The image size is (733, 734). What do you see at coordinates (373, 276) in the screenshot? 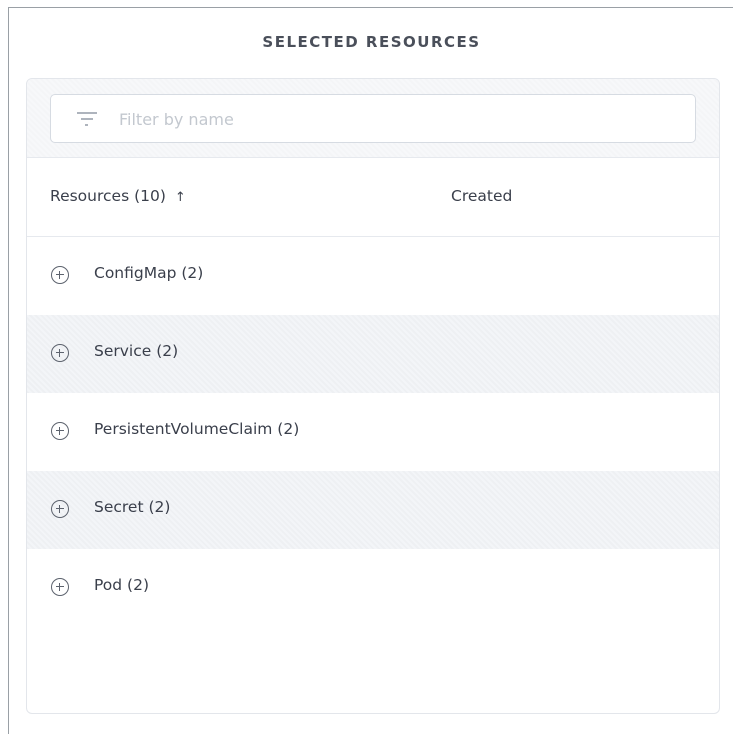
I see `table-row-configmap: ConfigMap (2)` at bounding box center [373, 276].